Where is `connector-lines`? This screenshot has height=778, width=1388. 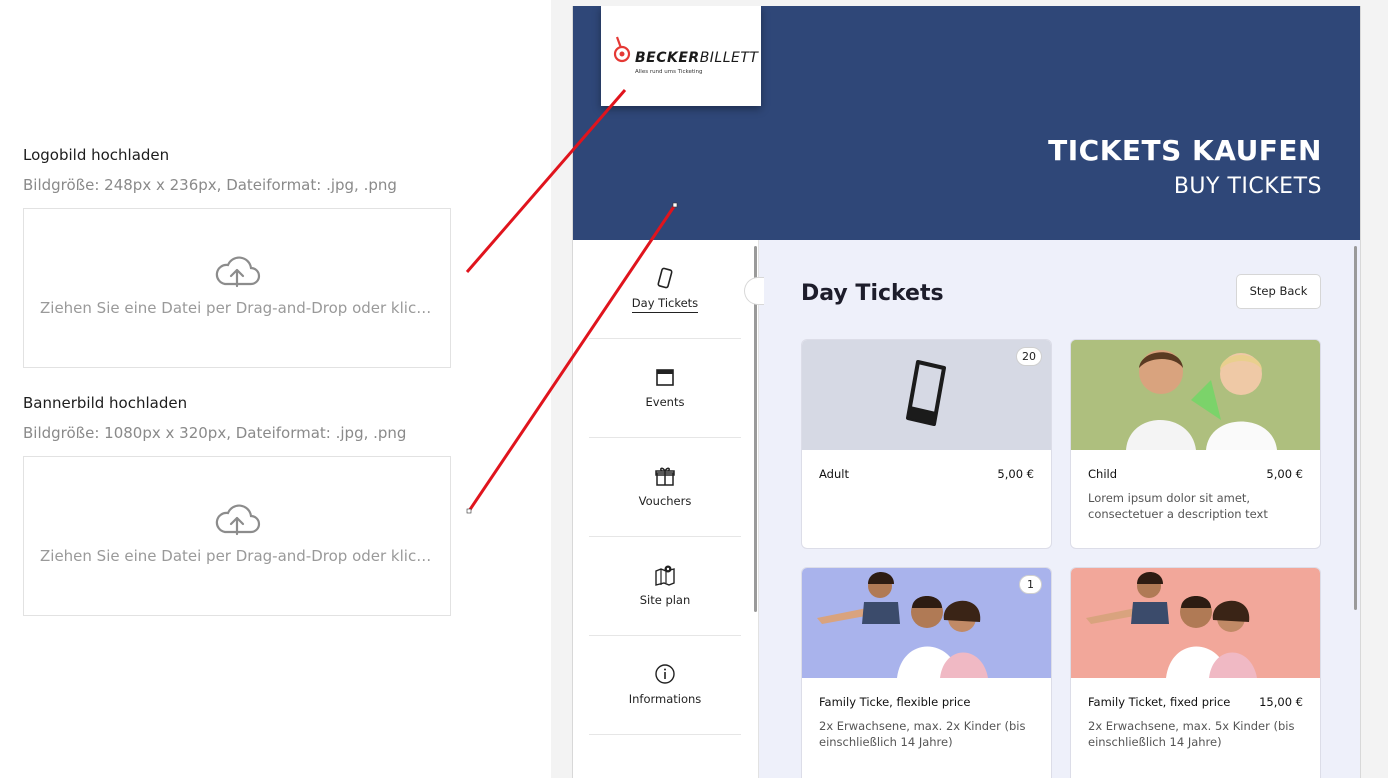
connector-lines is located at coordinates (571, 301).